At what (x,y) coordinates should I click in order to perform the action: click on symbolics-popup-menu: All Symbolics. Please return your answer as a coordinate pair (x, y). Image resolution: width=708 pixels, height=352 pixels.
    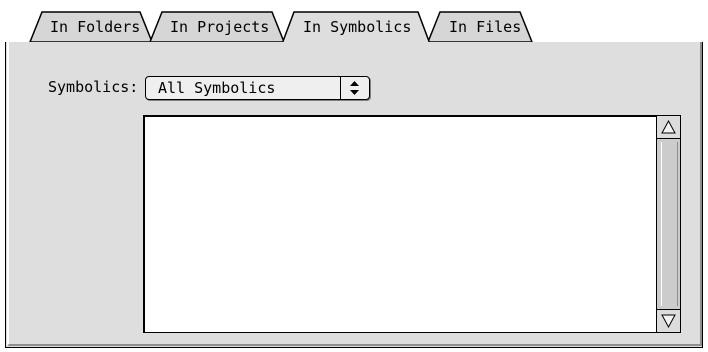
    Looking at the image, I should click on (257, 88).